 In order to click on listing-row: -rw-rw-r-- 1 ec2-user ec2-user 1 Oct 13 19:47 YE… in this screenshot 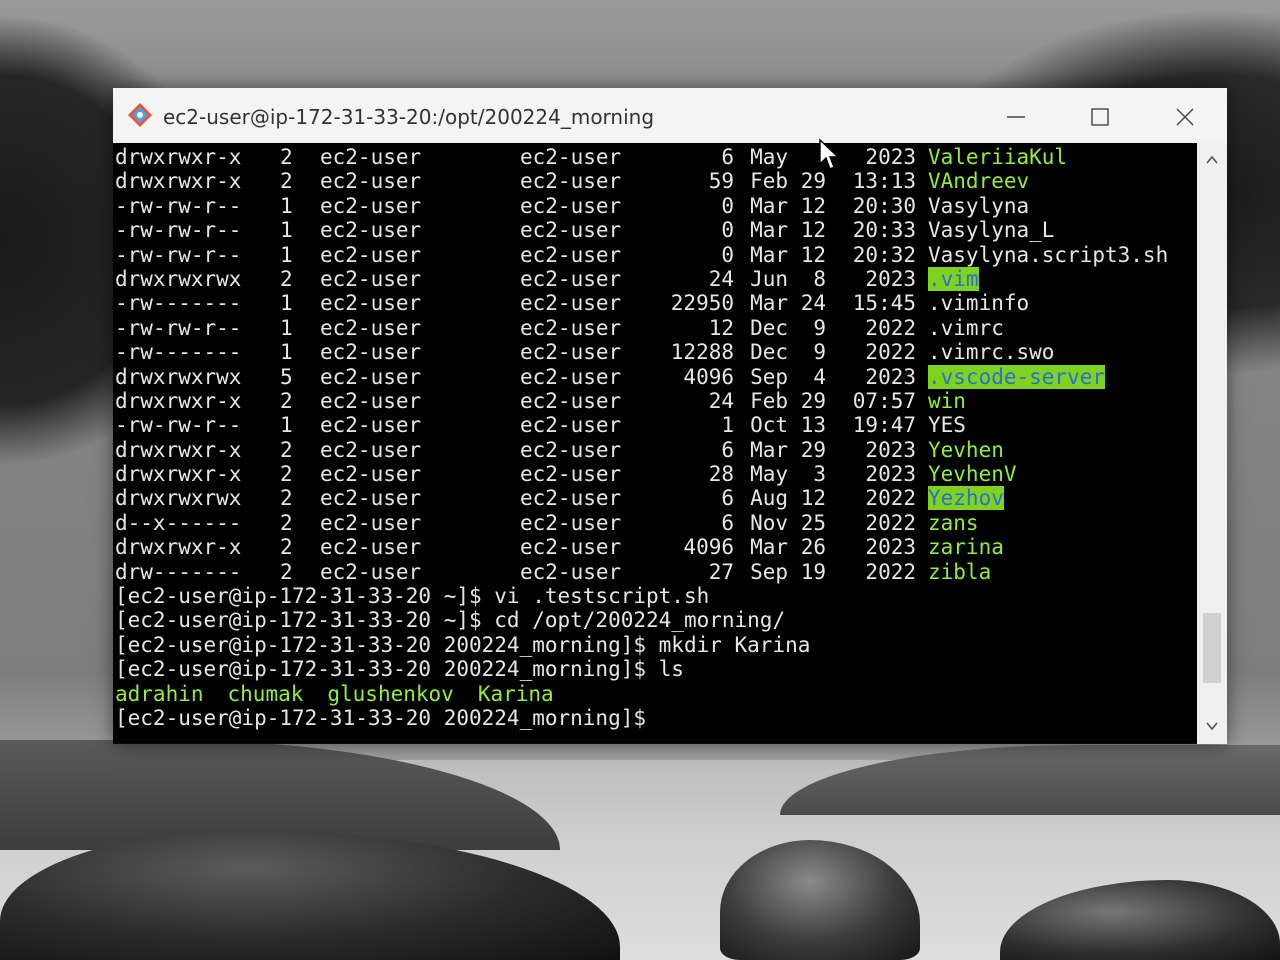, I will do `click(641, 425)`.